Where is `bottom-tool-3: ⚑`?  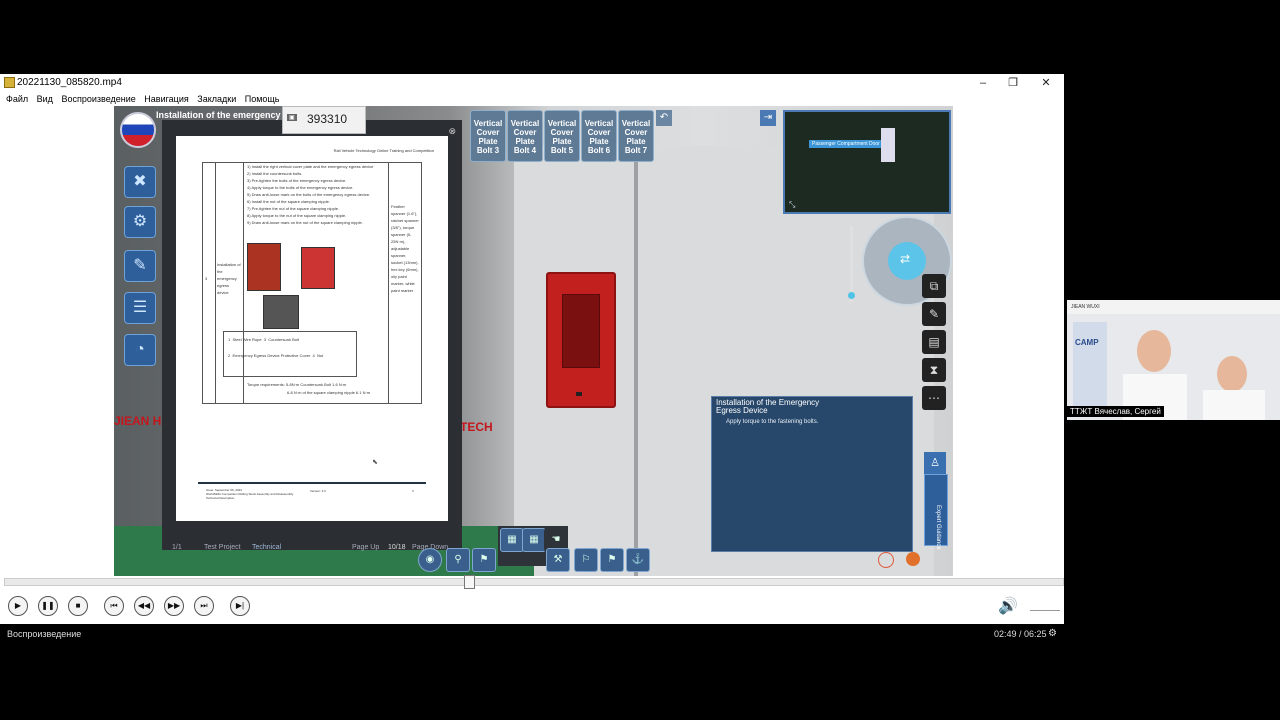
bottom-tool-3: ⚑ is located at coordinates (484, 560).